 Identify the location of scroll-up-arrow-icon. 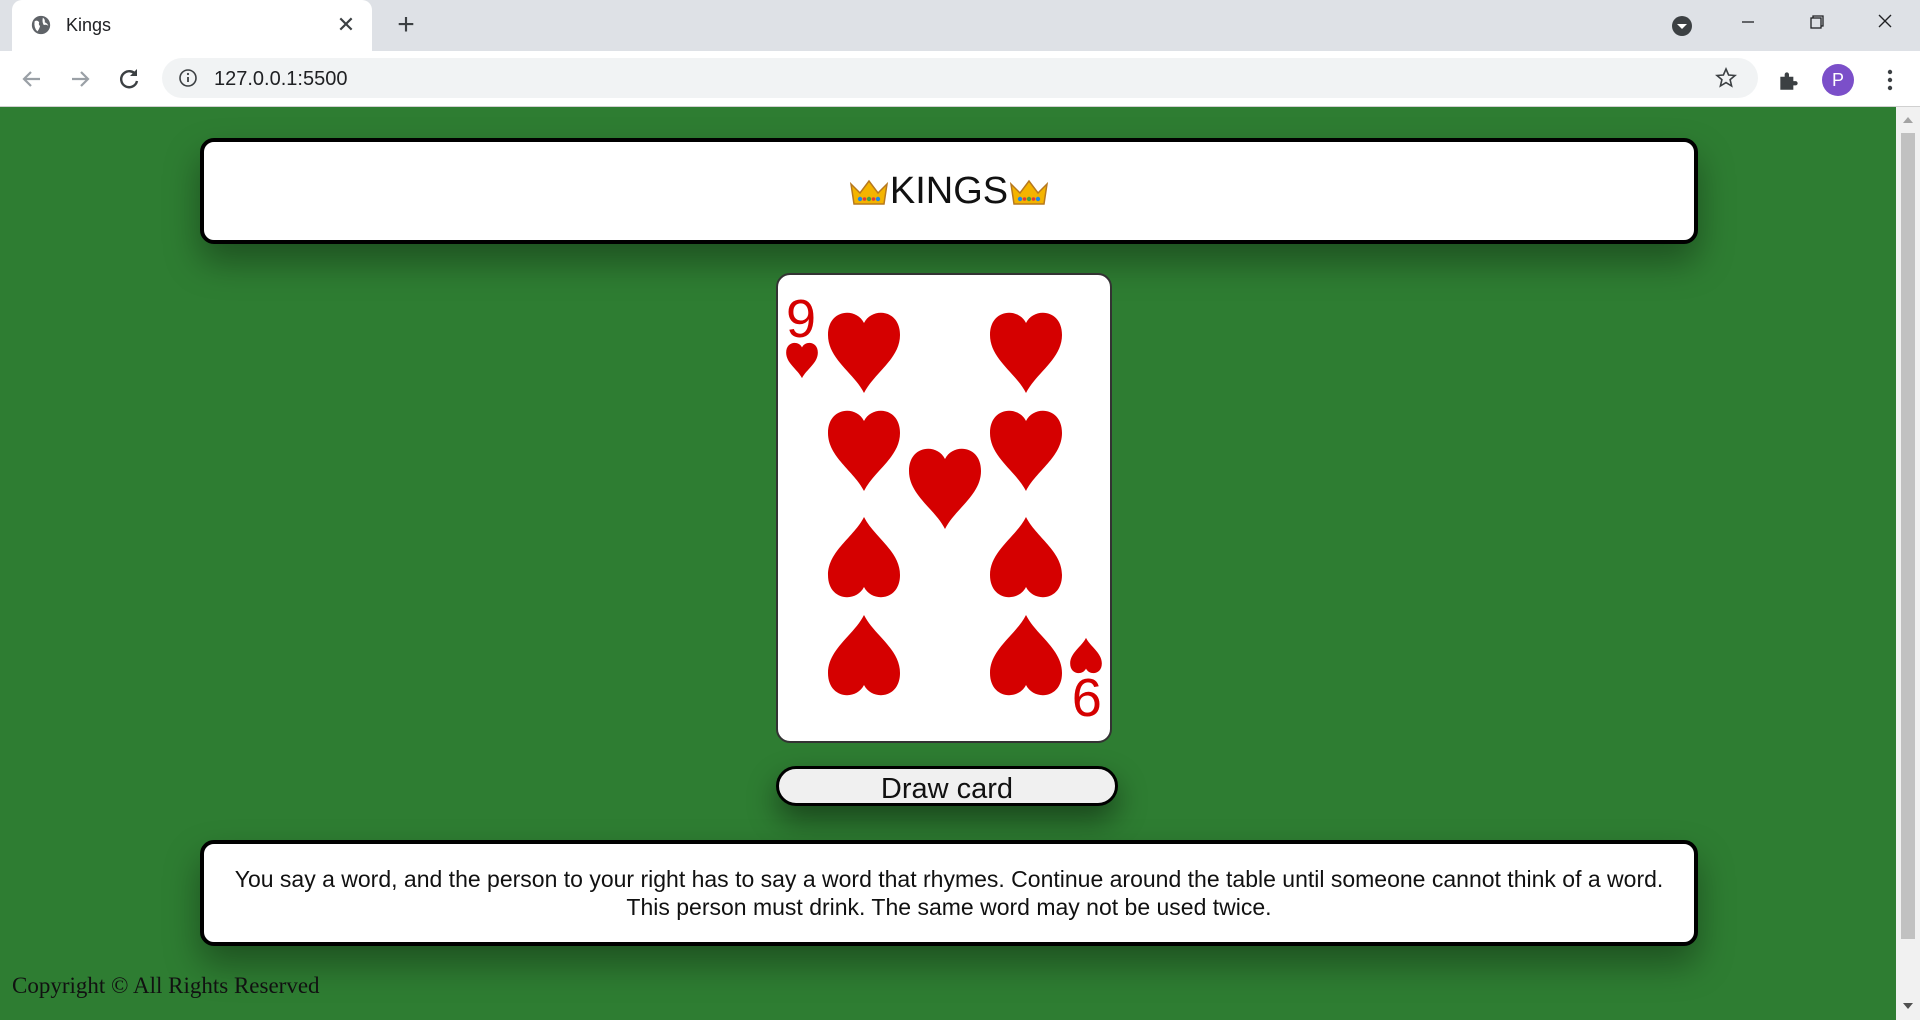
(1908, 120).